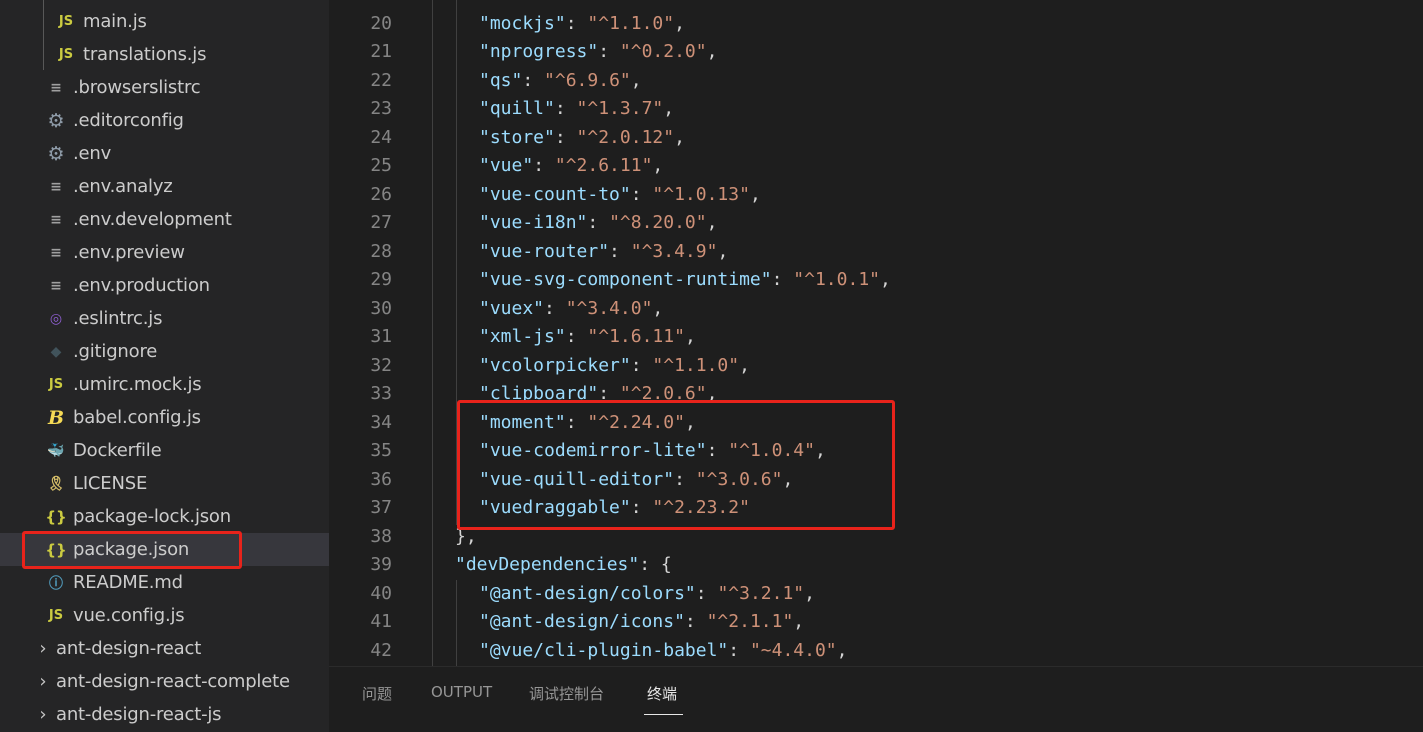  I want to click on file-item: ⚙ .editorconfig, so click(164, 120).